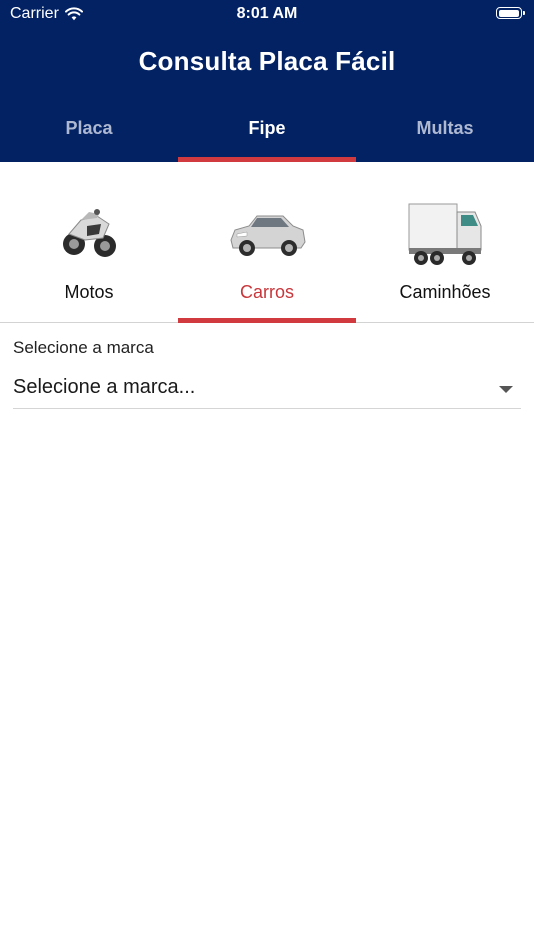 This screenshot has width=534, height=950. I want to click on battery-icon, so click(510, 13).